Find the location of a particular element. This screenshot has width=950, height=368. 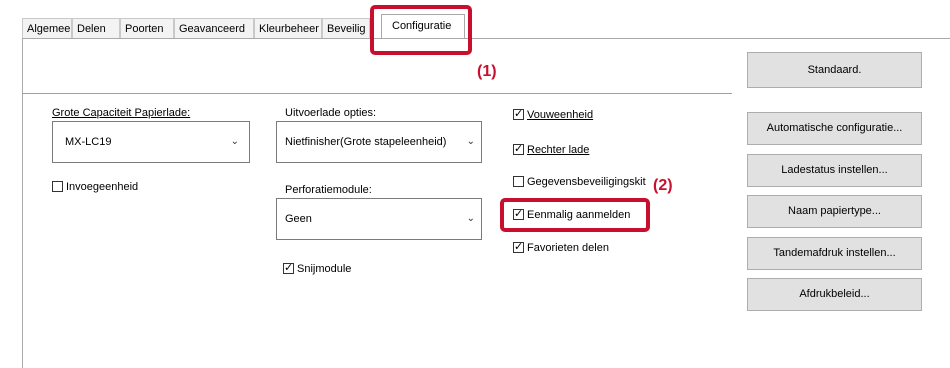

rechter-lade-label: Rechter lade is located at coordinates (558, 150).